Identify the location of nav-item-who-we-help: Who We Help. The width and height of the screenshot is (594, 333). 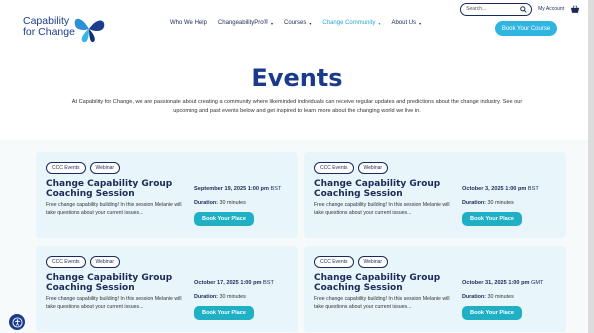
(188, 23).